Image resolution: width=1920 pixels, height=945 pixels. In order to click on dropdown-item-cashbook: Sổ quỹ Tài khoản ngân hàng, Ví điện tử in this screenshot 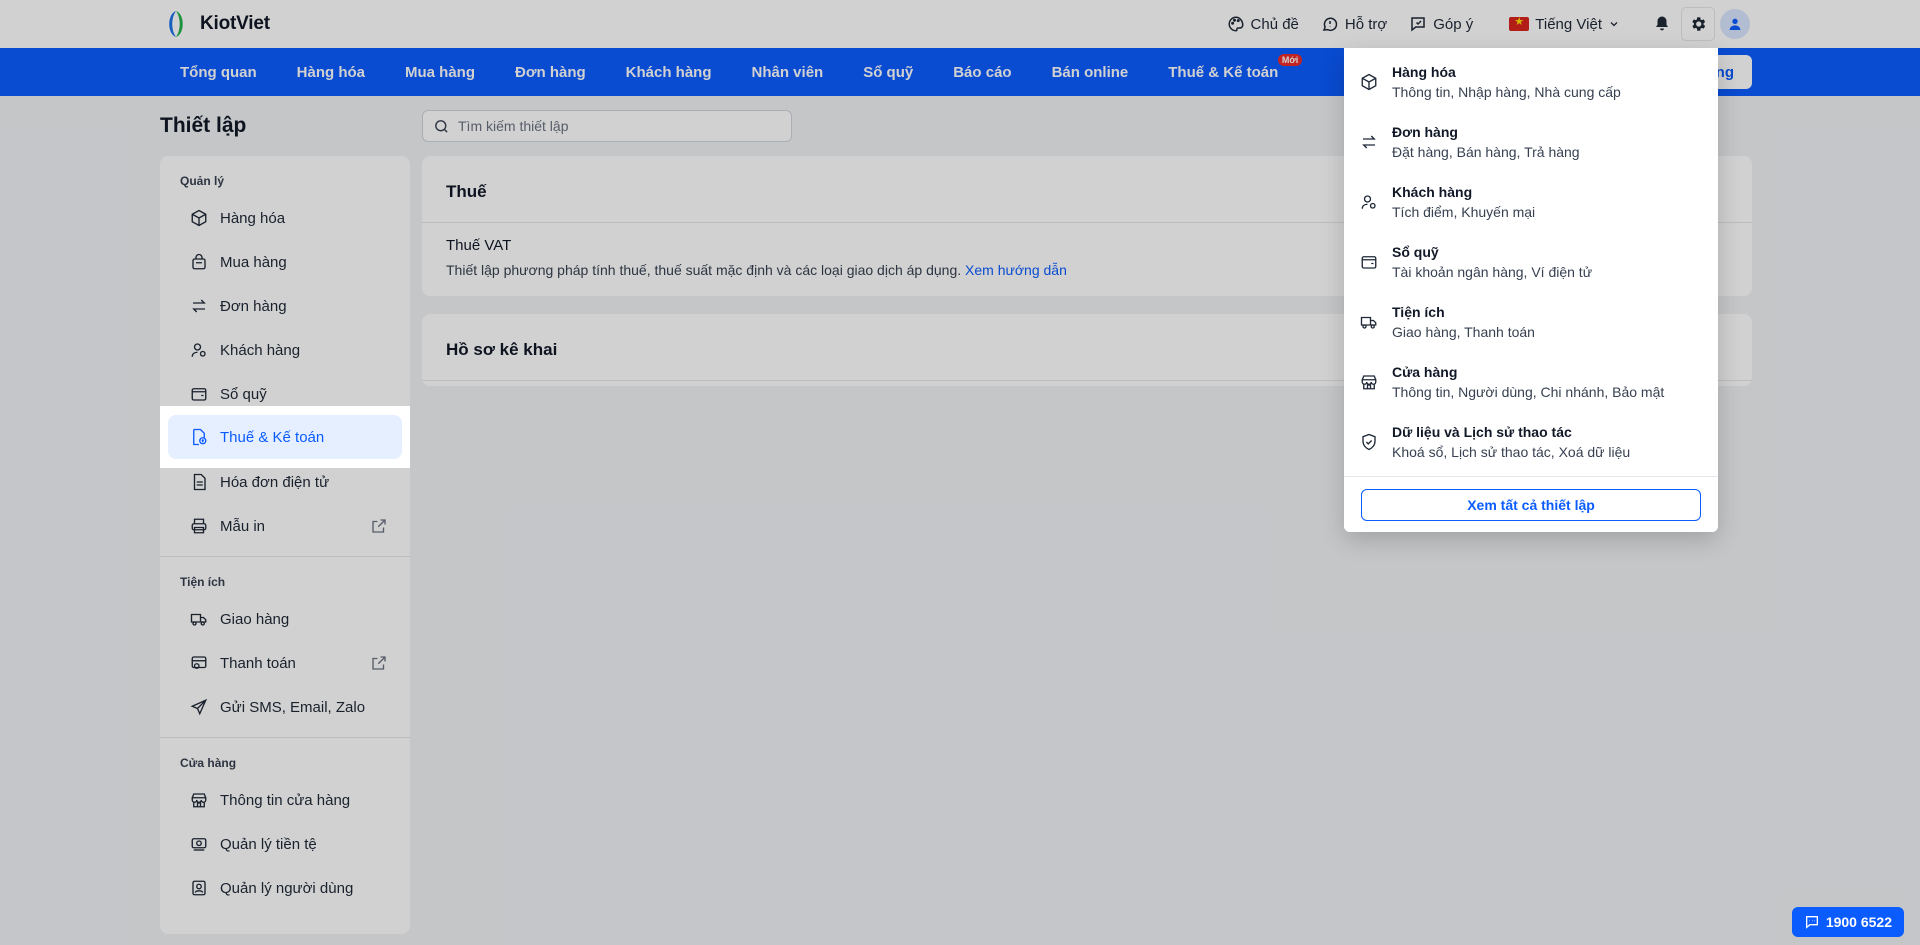, I will do `click(1531, 262)`.